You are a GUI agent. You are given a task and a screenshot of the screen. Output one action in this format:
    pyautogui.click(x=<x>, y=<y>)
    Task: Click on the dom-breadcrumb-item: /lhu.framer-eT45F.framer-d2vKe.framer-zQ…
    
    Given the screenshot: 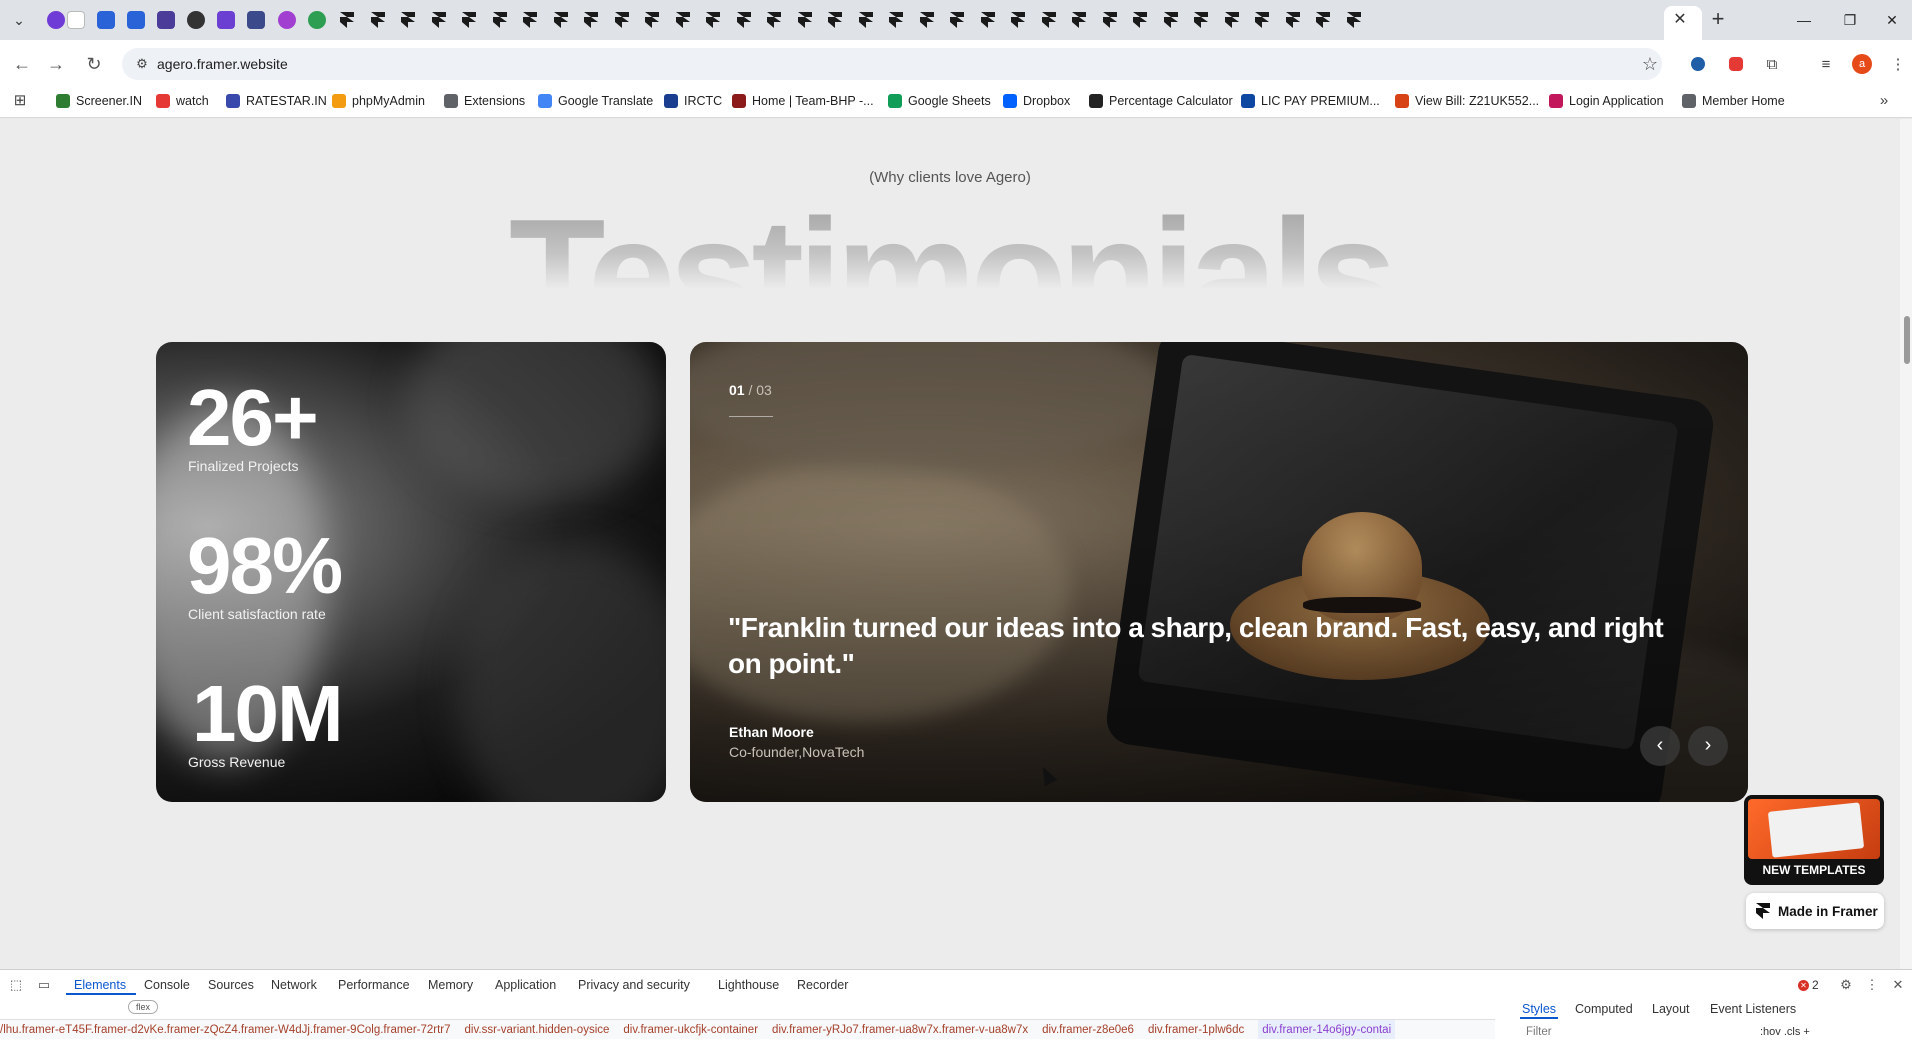 What is the action you would take?
    pyautogui.click(x=225, y=1029)
    